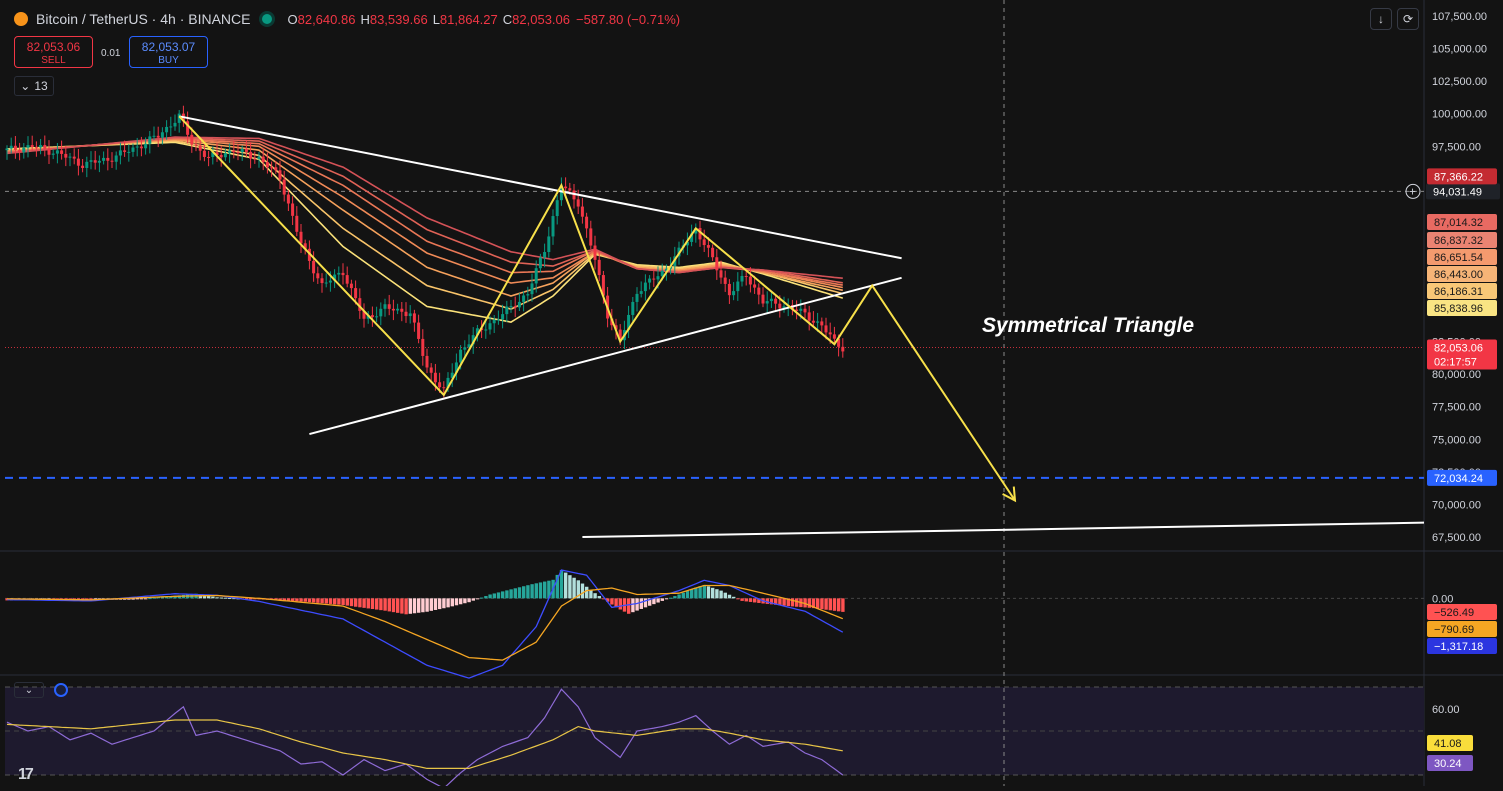 Image resolution: width=1503 pixels, height=791 pixels. Describe the element at coordinates (398, 19) in the screenshot. I see `high-value: 83,539.66` at that location.